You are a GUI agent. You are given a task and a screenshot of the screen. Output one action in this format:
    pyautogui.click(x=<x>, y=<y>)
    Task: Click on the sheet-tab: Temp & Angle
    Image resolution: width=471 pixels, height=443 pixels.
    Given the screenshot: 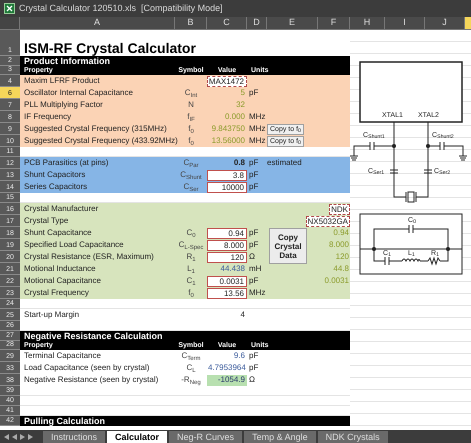 What is the action you would take?
    pyautogui.click(x=280, y=437)
    